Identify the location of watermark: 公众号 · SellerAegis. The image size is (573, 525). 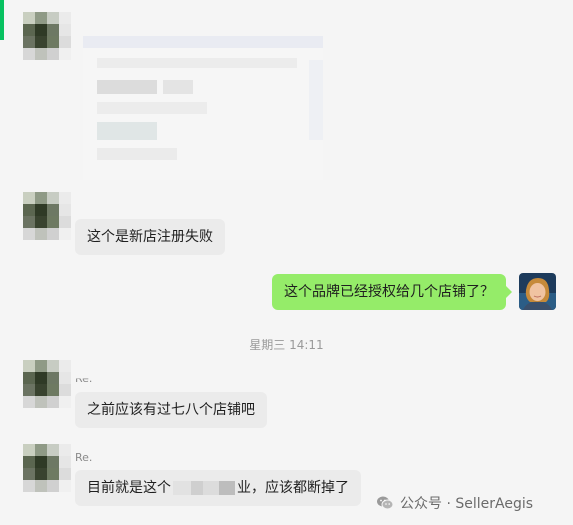
(454, 503).